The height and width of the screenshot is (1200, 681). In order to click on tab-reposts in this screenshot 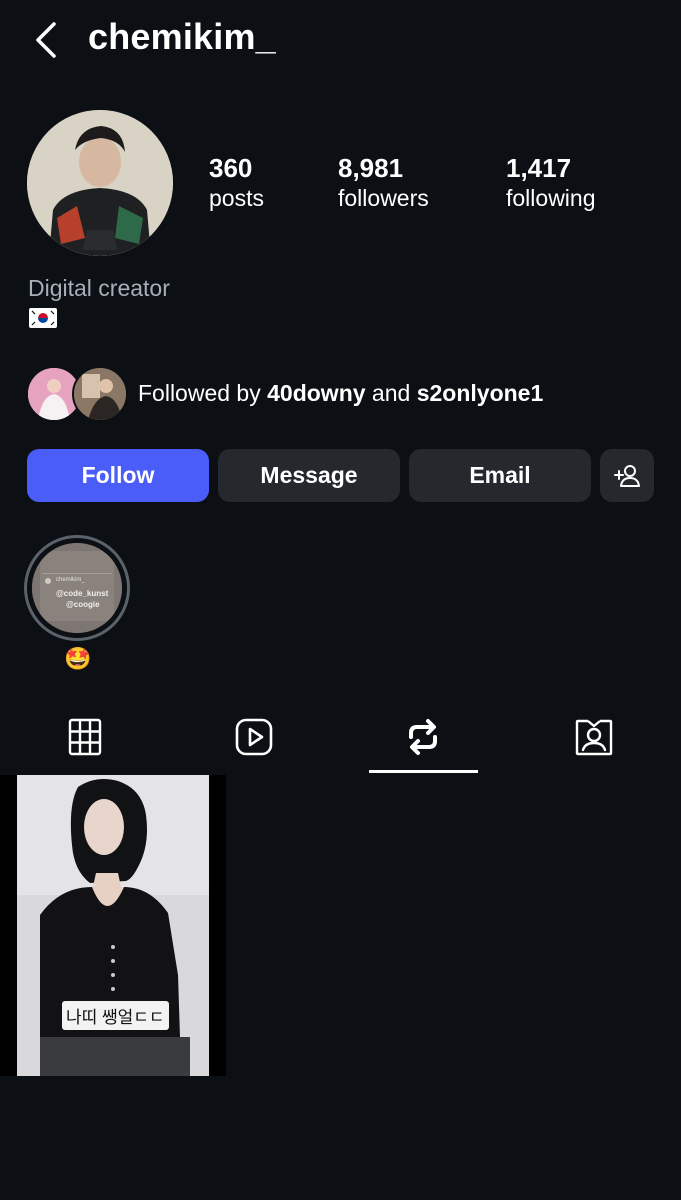, I will do `click(423, 737)`.